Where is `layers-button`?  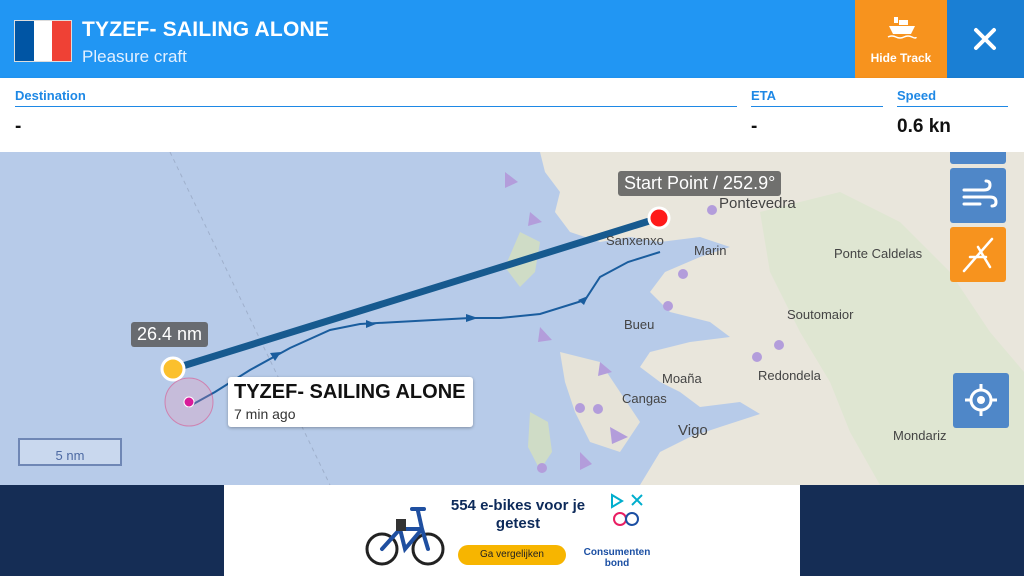 layers-button is located at coordinates (978, 158).